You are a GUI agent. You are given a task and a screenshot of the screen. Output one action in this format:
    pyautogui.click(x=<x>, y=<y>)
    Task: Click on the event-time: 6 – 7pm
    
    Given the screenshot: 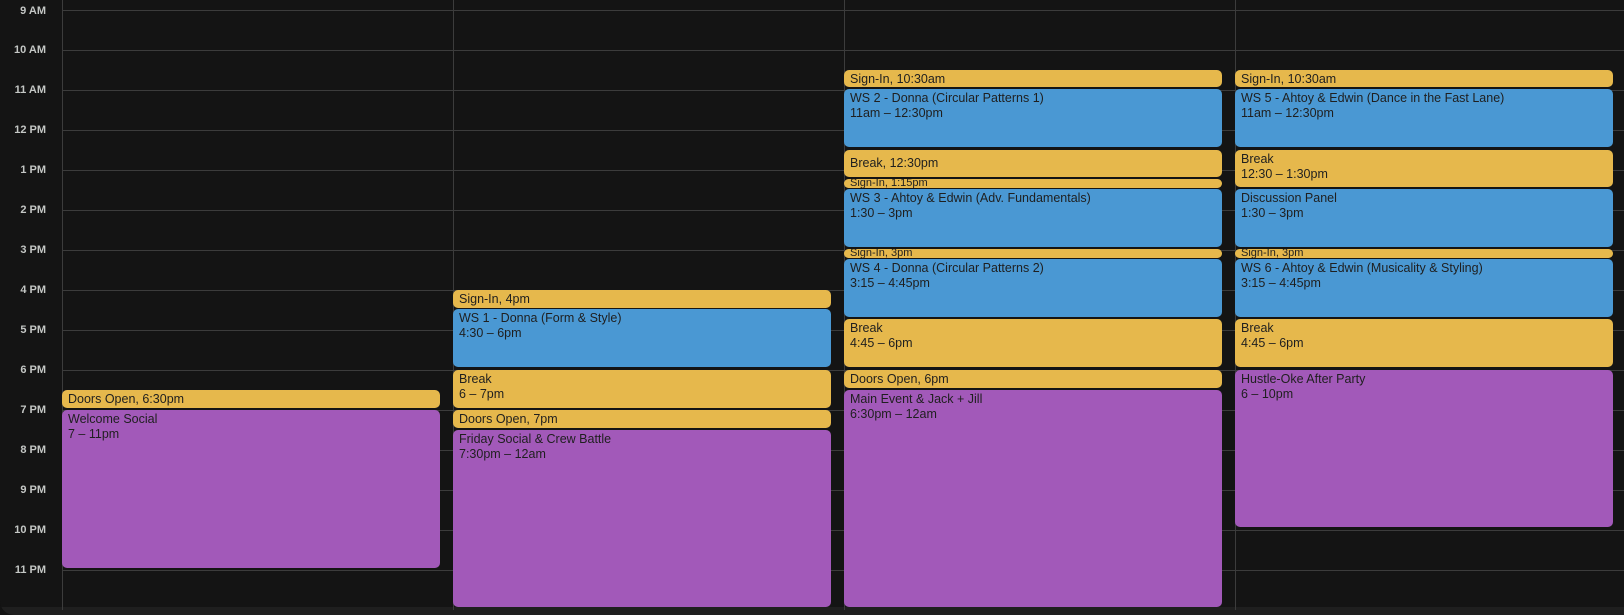 What is the action you would take?
    pyautogui.click(x=482, y=394)
    